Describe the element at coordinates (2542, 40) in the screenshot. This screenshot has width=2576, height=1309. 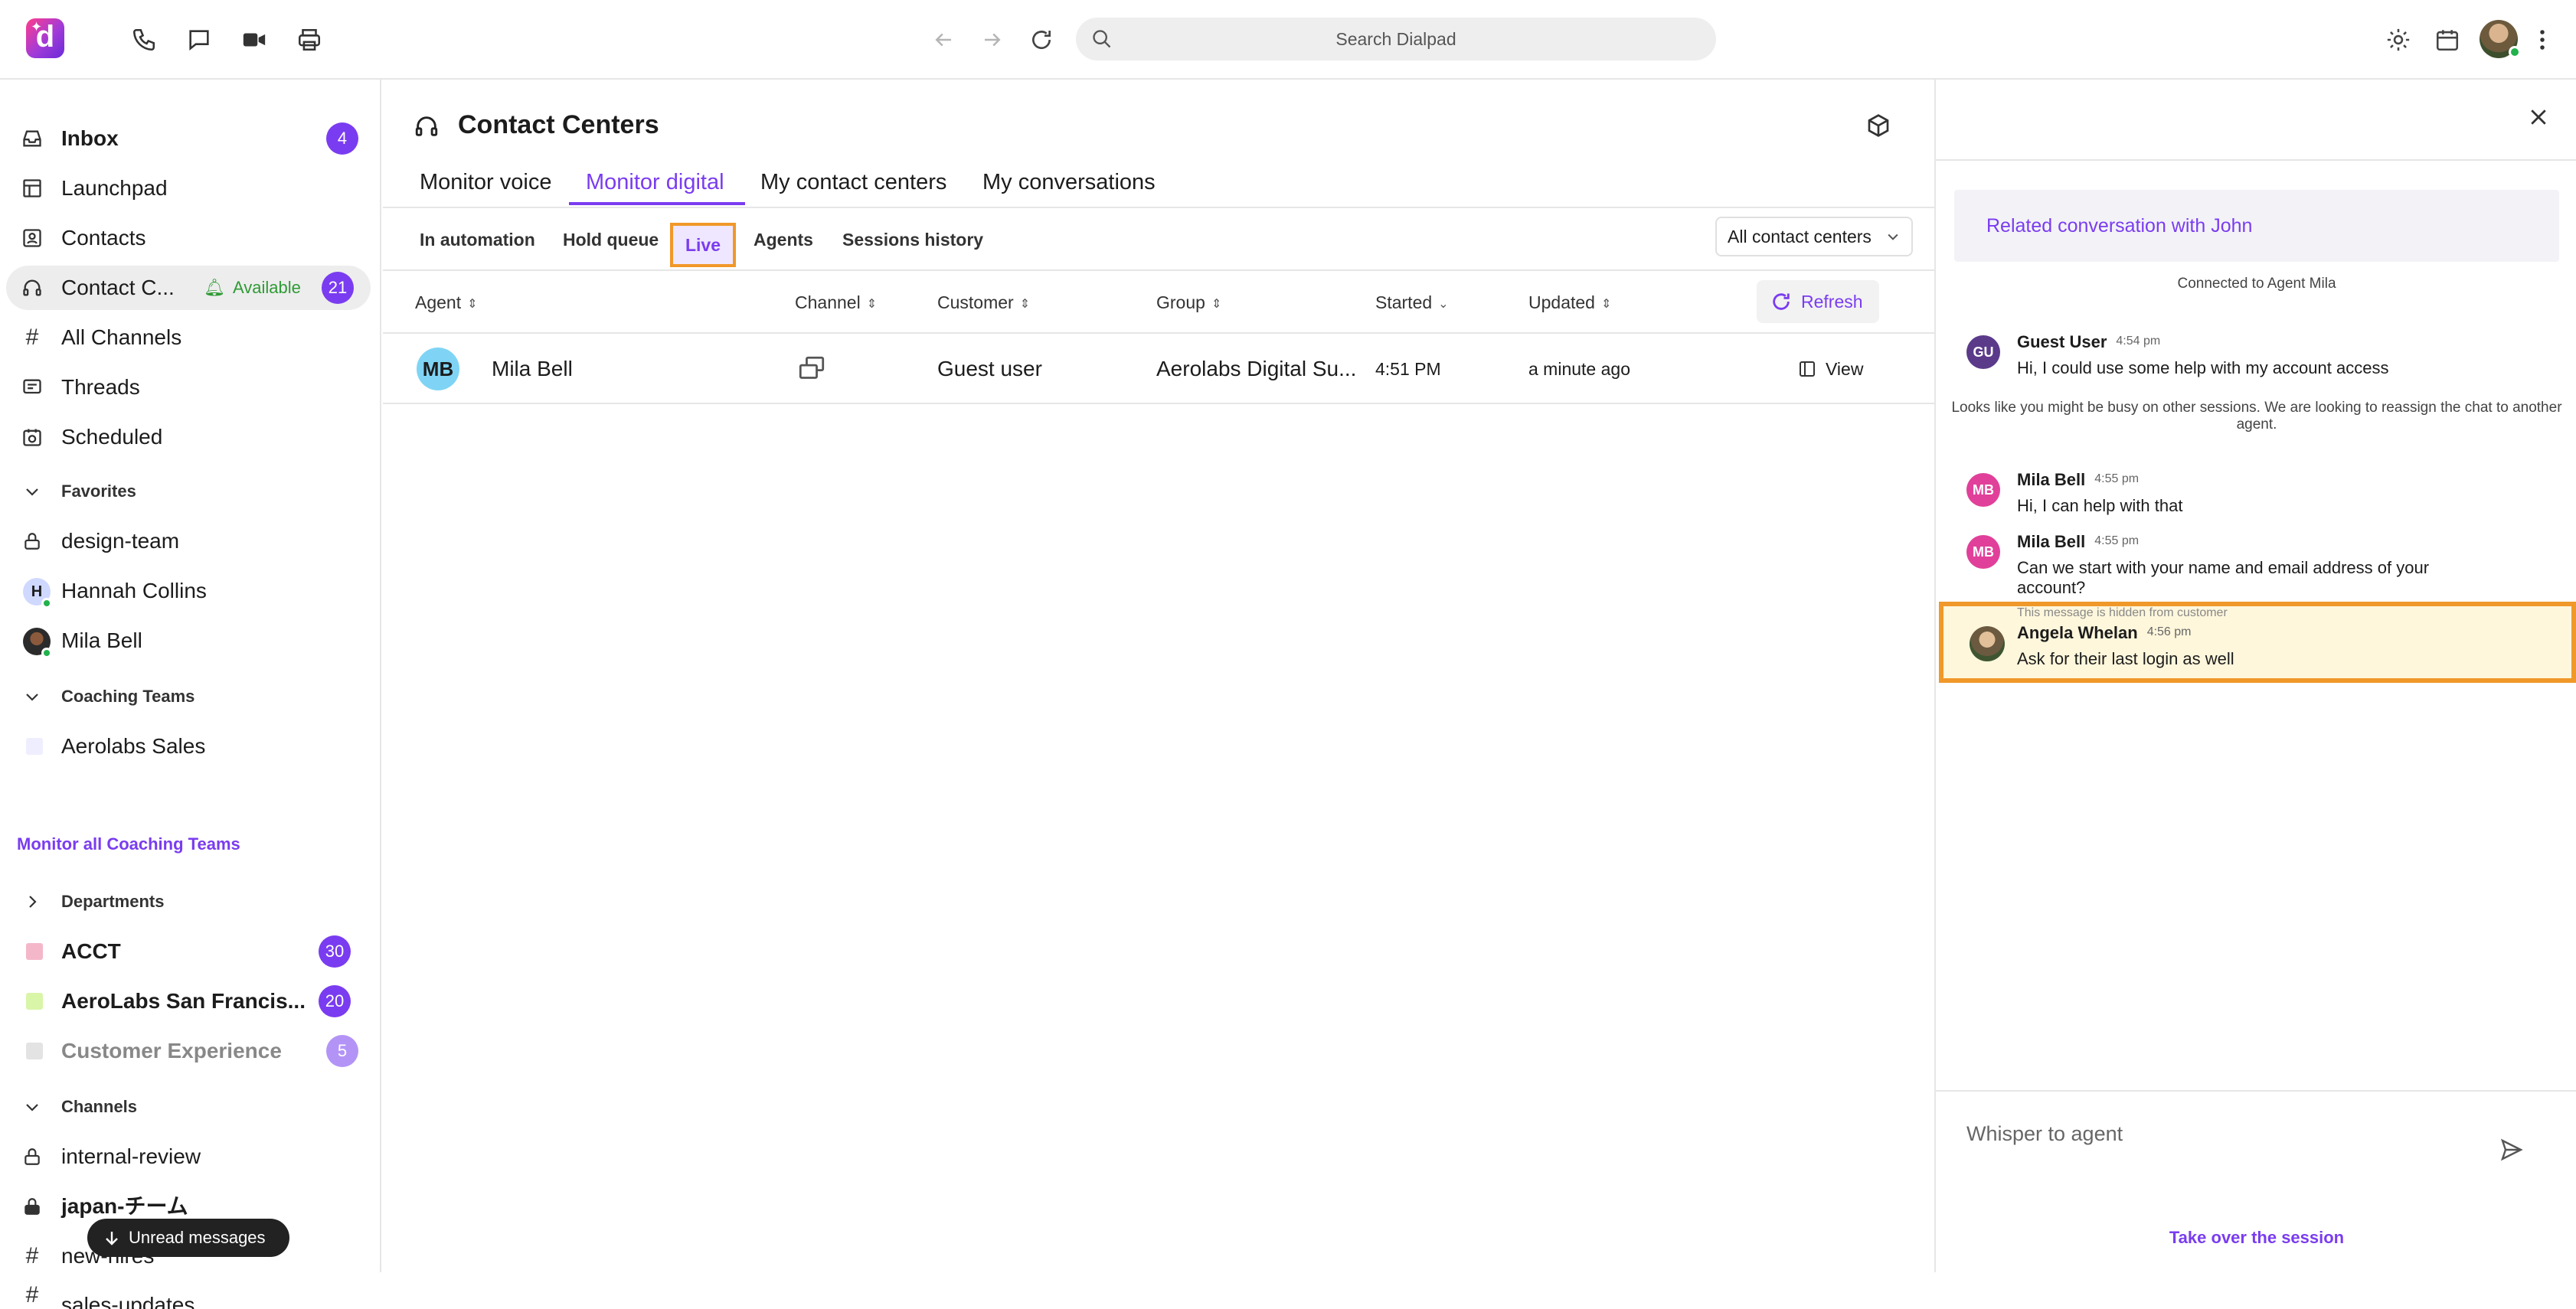
I see `more-icon` at that location.